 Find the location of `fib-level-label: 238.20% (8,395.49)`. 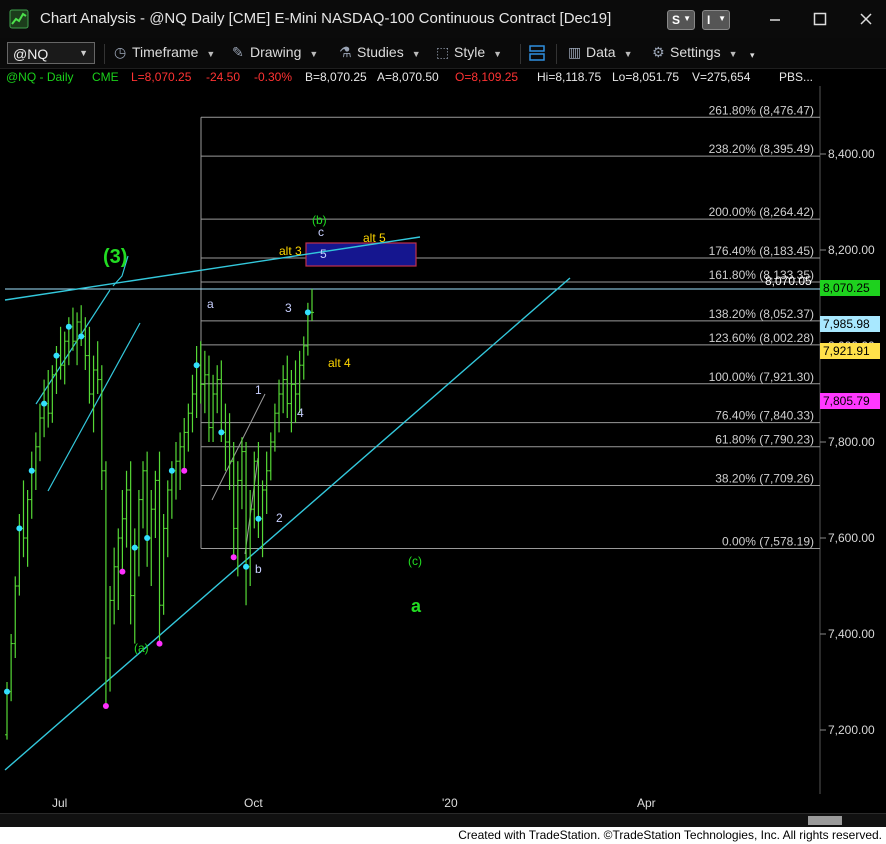

fib-level-label: 238.20% (8,395.49) is located at coordinates (761, 149).